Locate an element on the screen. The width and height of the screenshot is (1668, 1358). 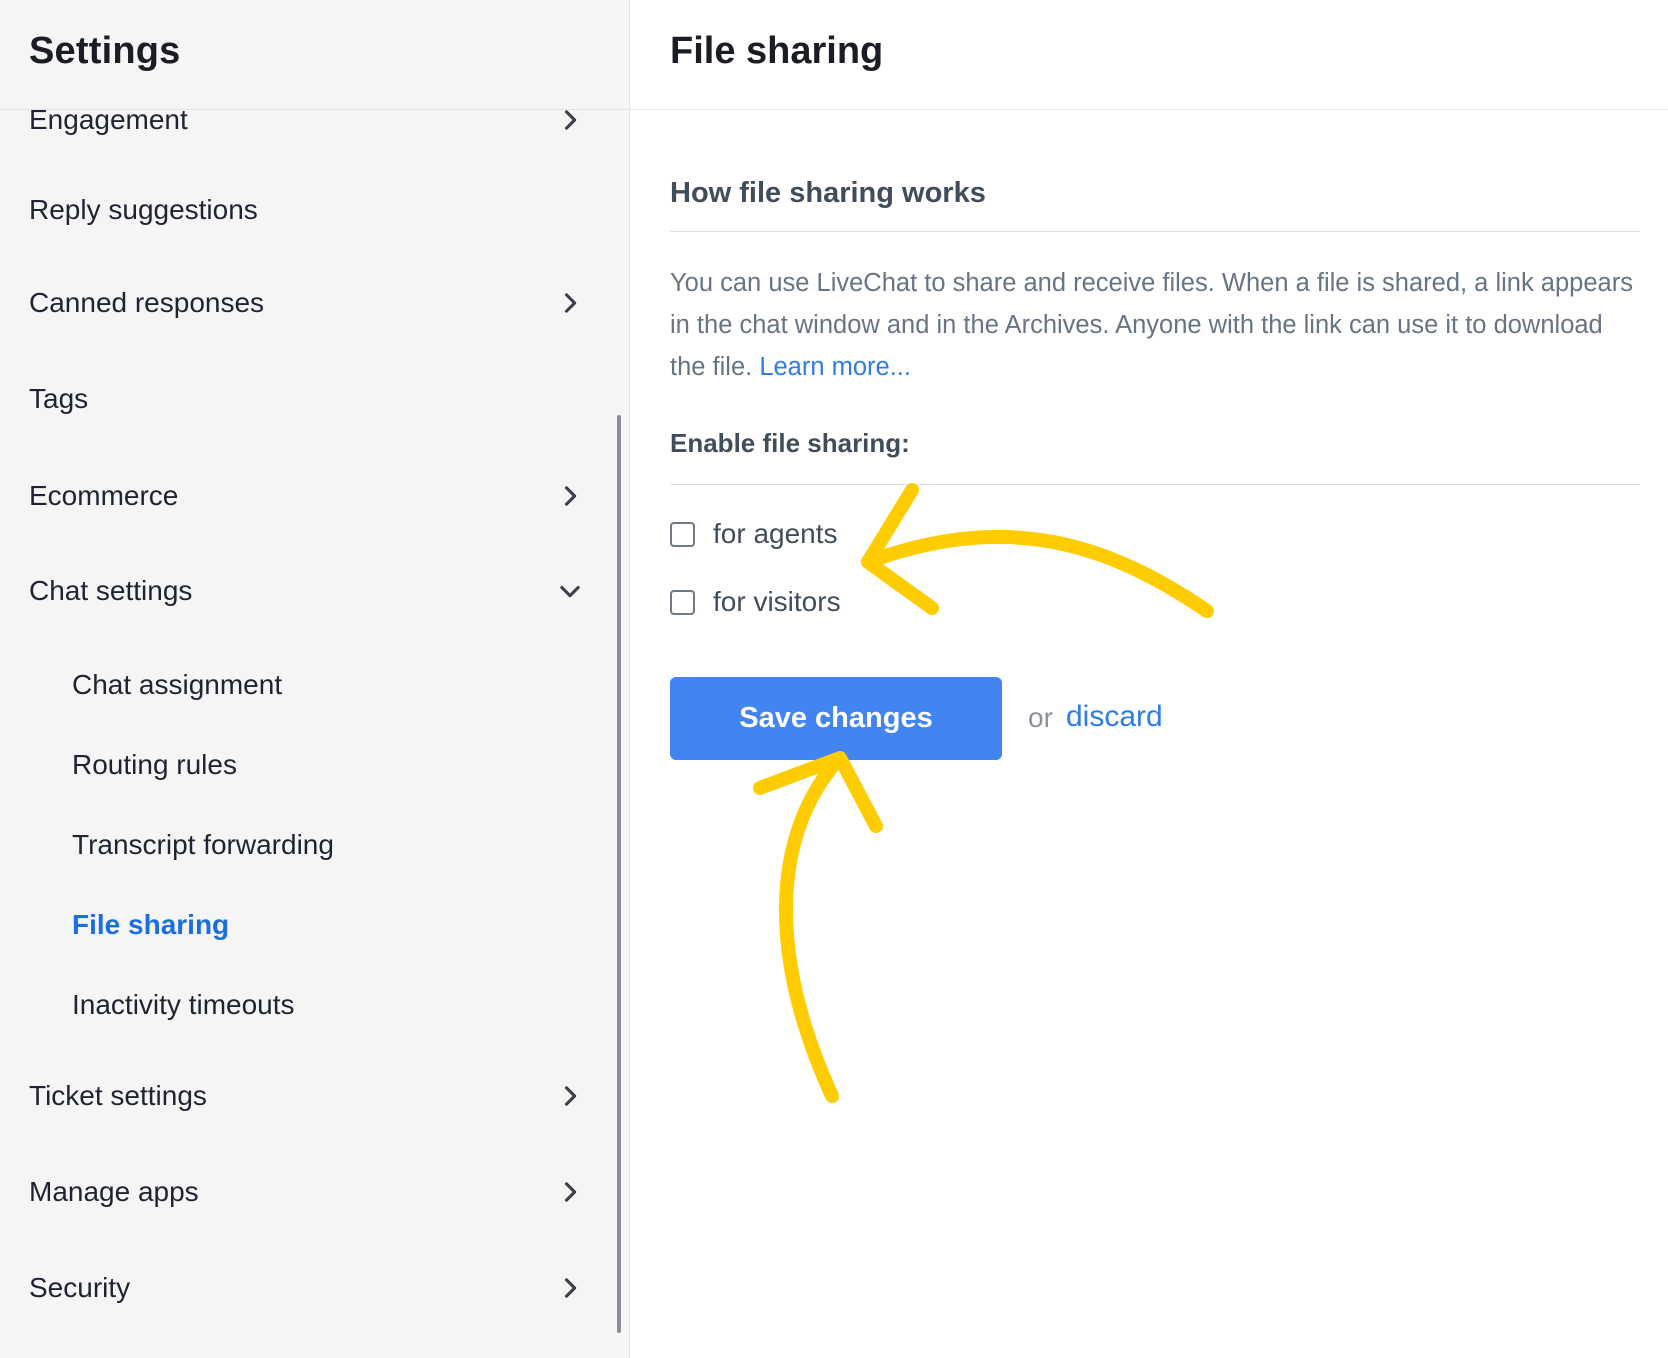
sidebar-item-label: Canned responses is located at coordinates (147, 302).